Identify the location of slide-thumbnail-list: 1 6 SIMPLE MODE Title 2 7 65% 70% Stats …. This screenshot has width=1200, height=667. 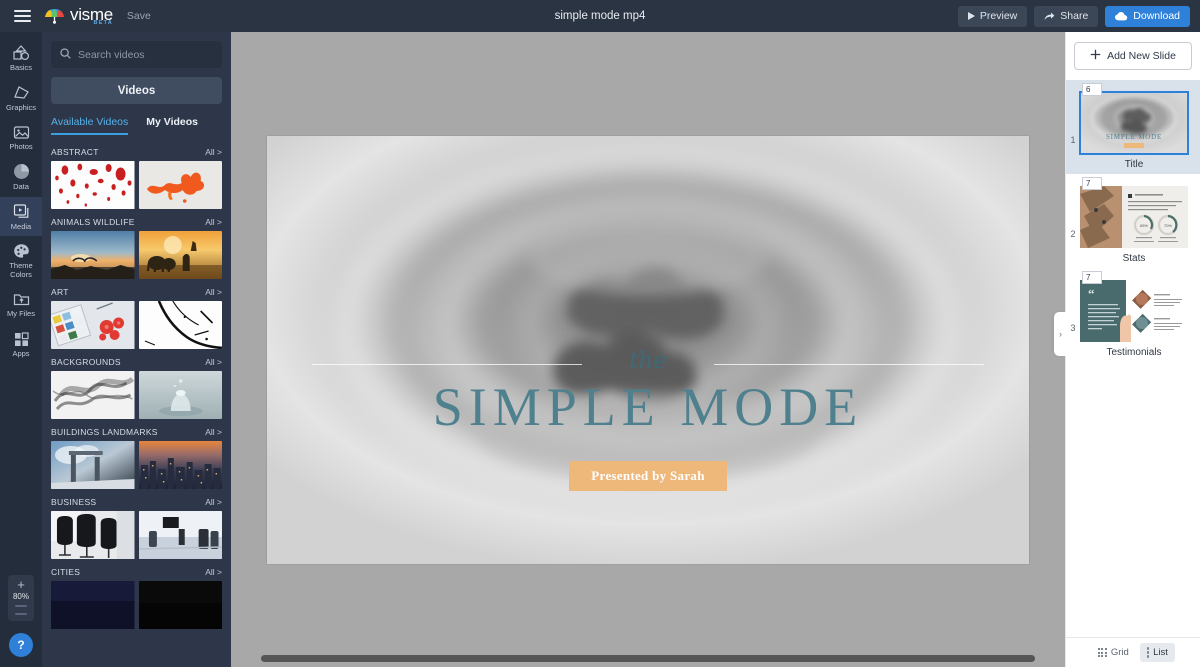
(1133, 358).